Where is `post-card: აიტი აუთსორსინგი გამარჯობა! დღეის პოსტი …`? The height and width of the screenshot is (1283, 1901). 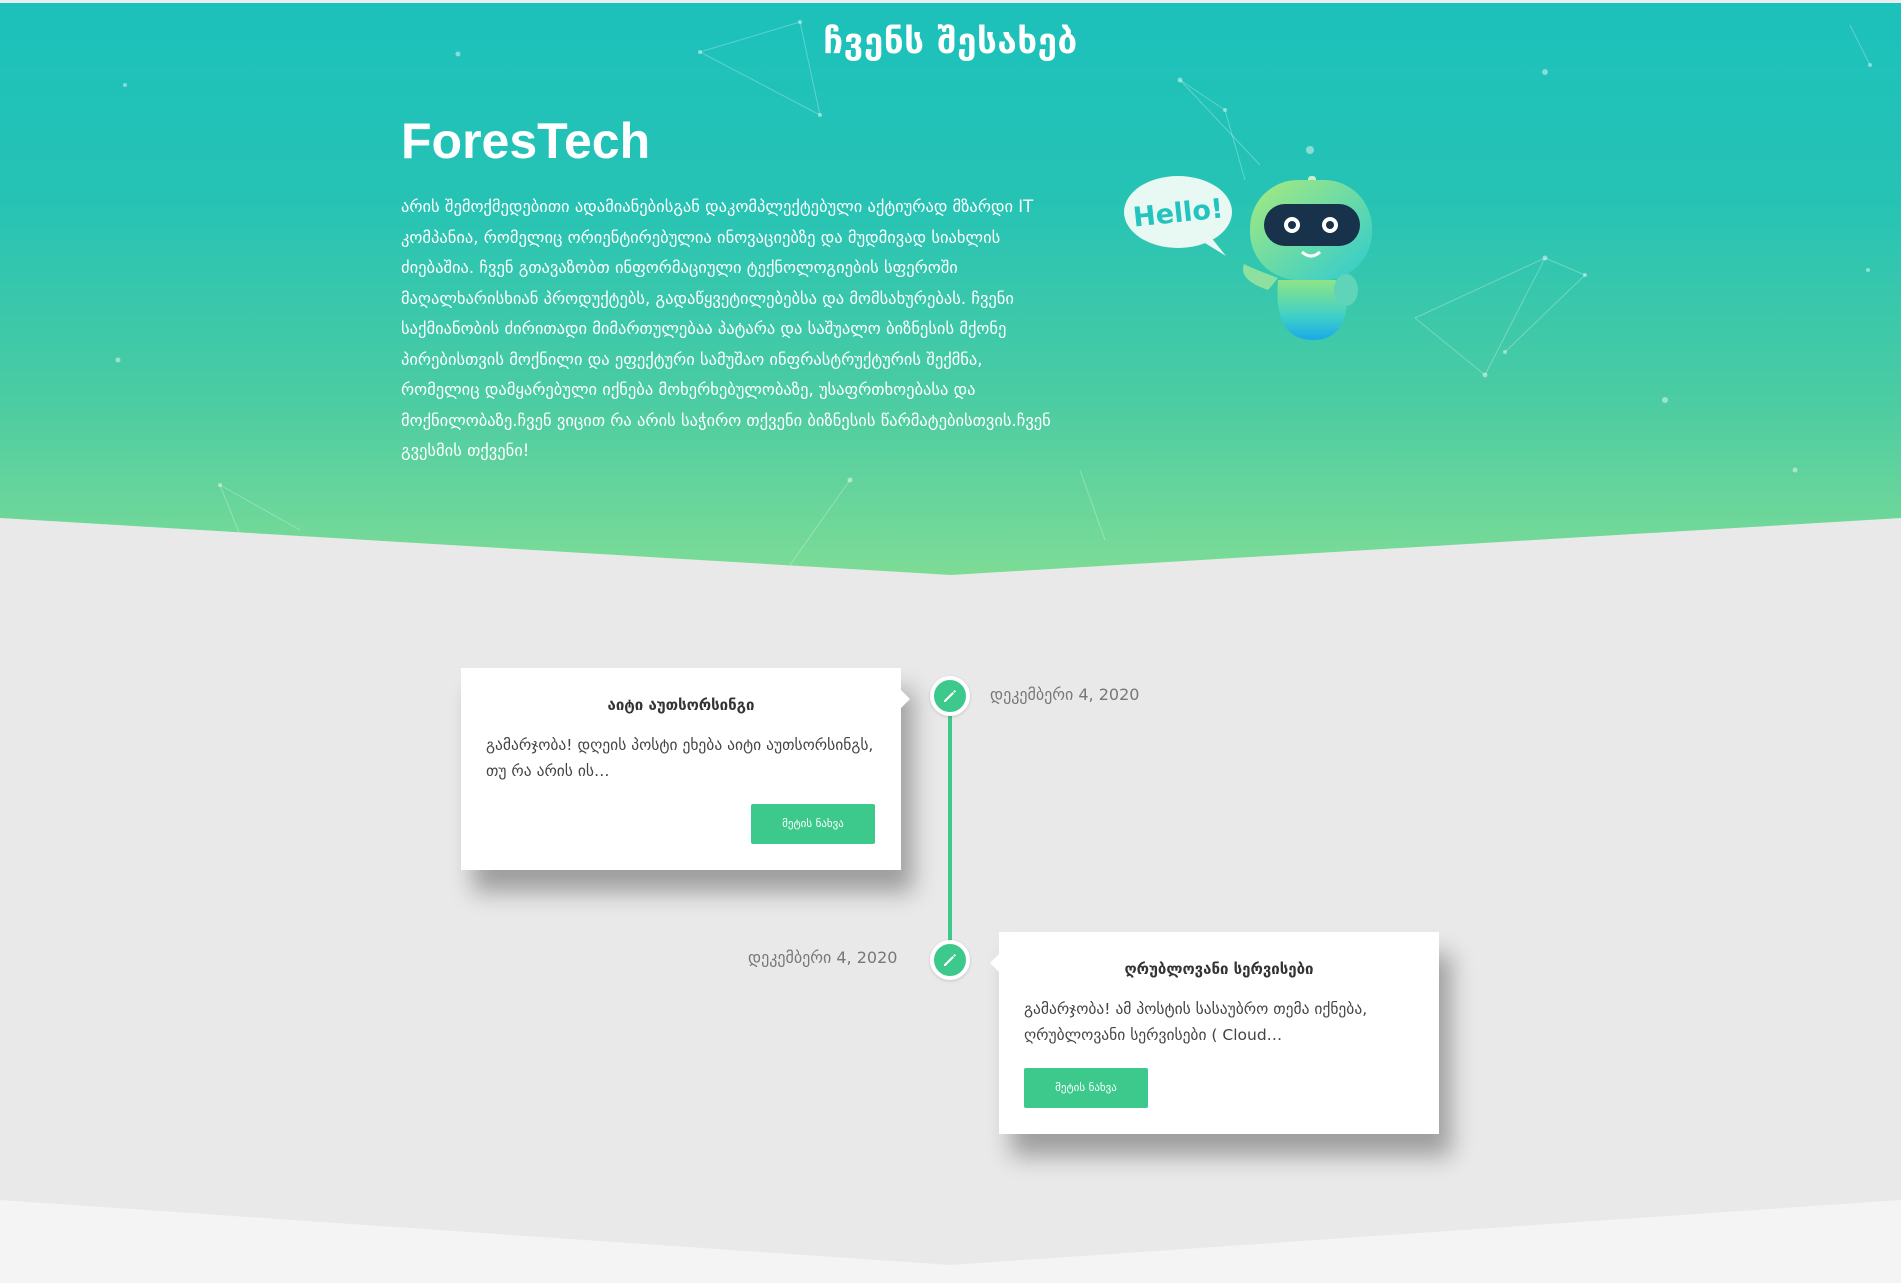 post-card: აიტი აუთსორსინგი გამარჯობა! დღეის პოსტი … is located at coordinates (685, 769).